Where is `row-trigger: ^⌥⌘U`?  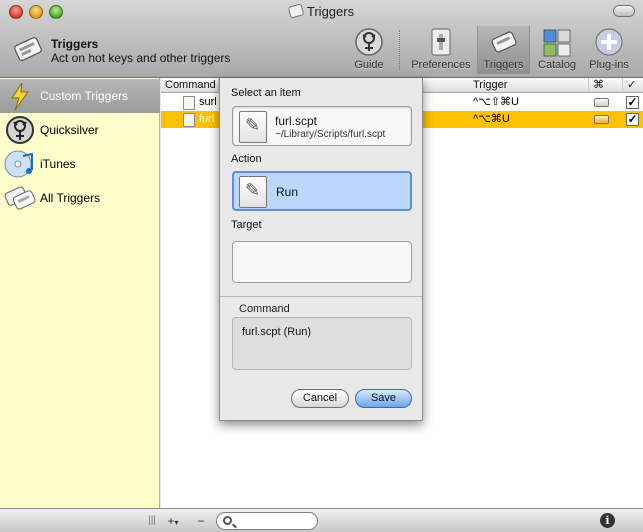
row-trigger: ^⌥⌘U is located at coordinates (491, 119).